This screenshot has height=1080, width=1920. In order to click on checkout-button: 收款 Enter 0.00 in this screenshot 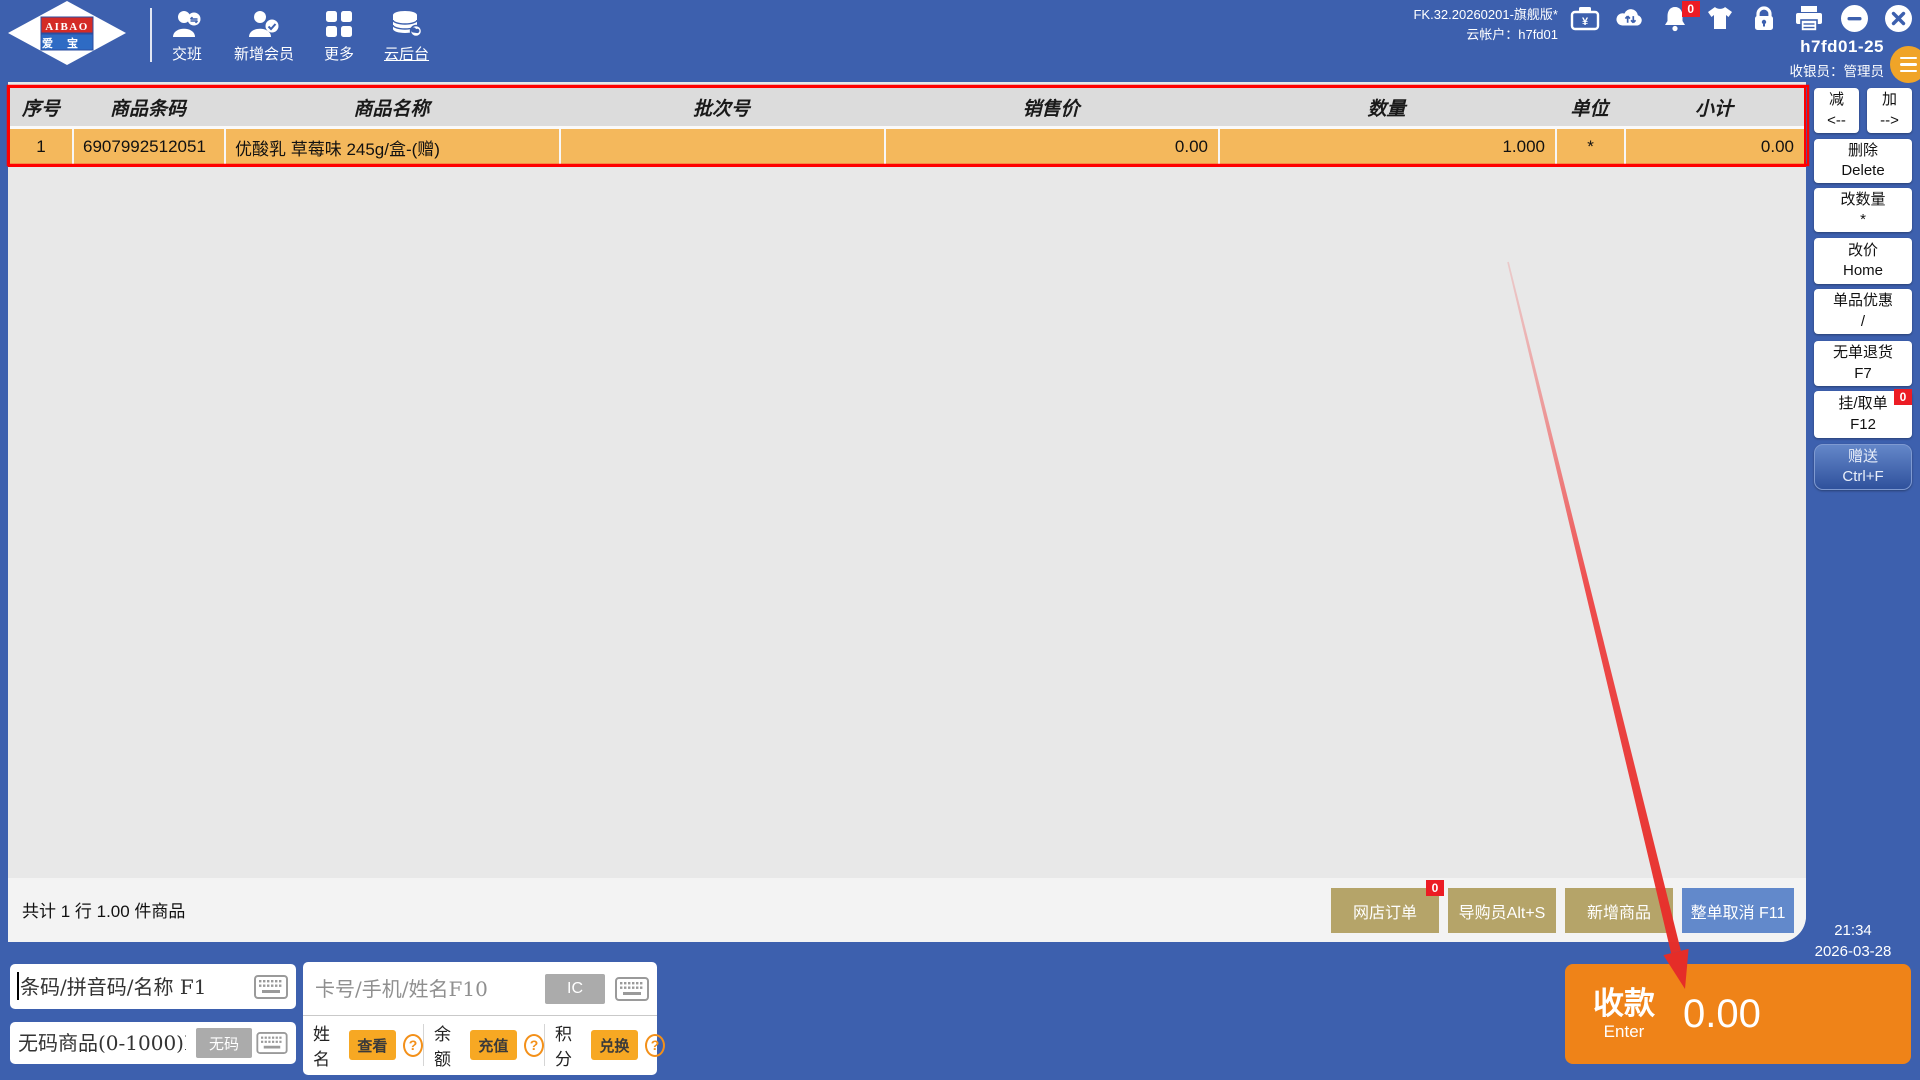, I will do `click(1738, 1014)`.